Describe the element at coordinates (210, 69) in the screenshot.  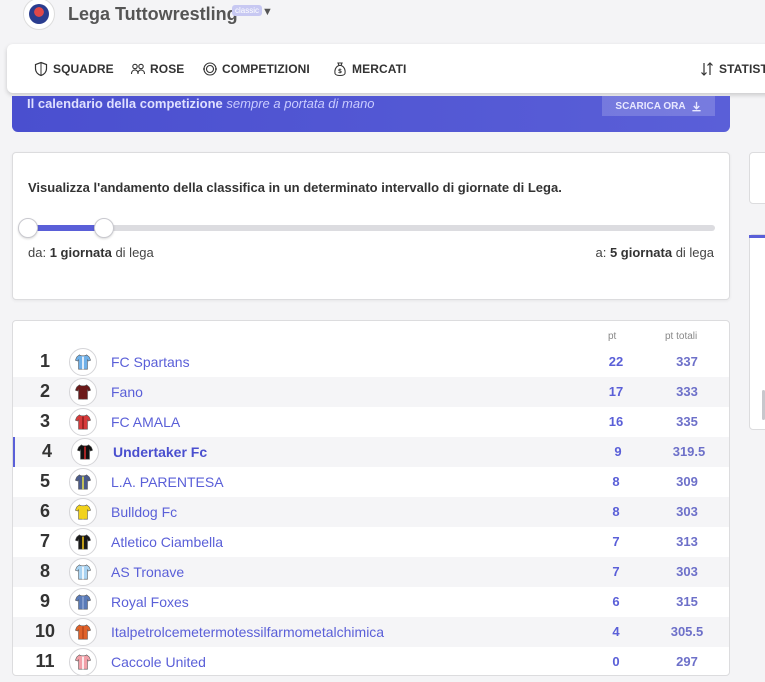
I see `trophy-icon` at that location.